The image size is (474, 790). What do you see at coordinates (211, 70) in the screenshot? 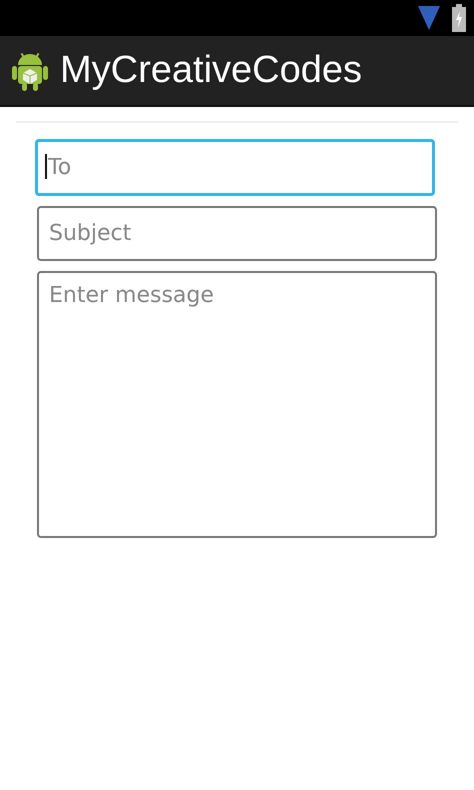
I see `app-title: MyCreativeCodes` at bounding box center [211, 70].